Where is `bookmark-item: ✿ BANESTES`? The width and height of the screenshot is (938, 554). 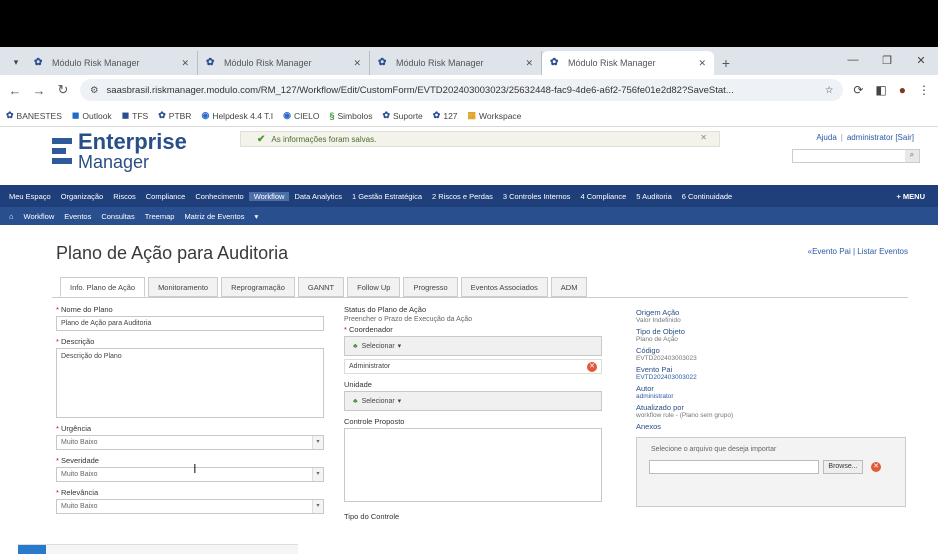
bookmark-item: ✿ BANESTES is located at coordinates (34, 115).